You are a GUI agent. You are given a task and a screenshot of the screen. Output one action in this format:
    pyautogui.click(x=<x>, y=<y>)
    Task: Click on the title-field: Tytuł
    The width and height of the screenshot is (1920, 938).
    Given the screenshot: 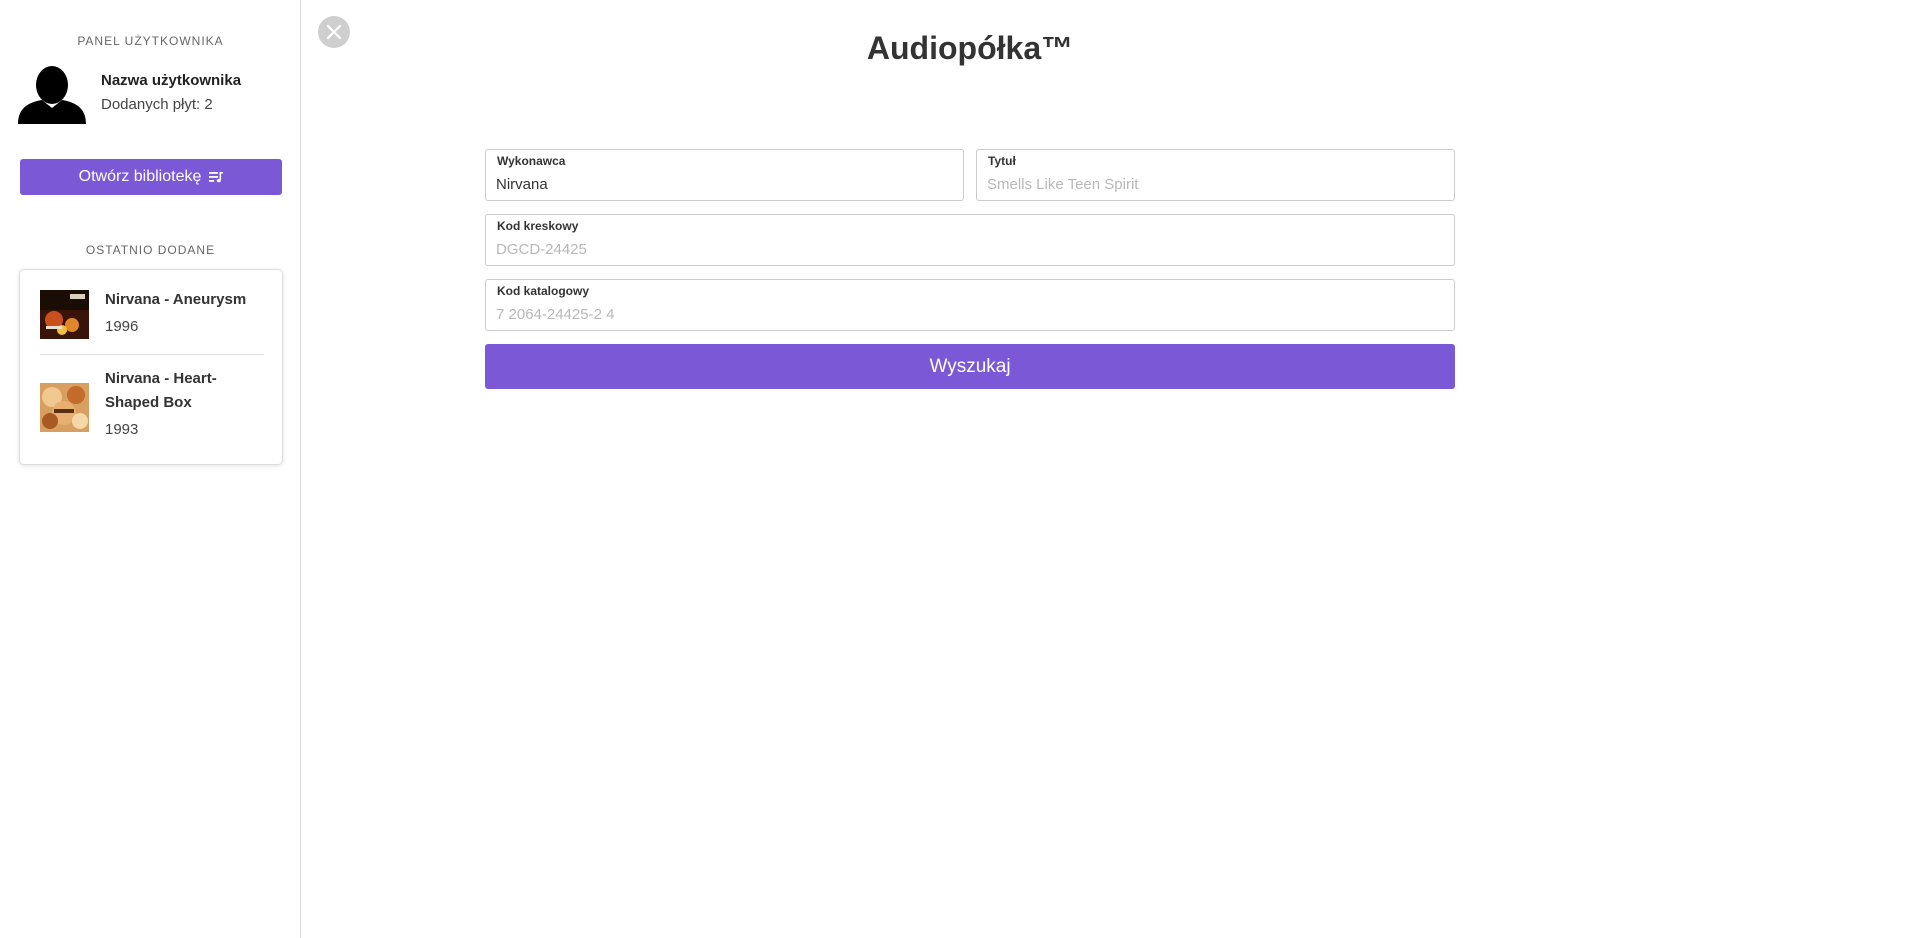 What is the action you would take?
    pyautogui.click(x=1215, y=175)
    